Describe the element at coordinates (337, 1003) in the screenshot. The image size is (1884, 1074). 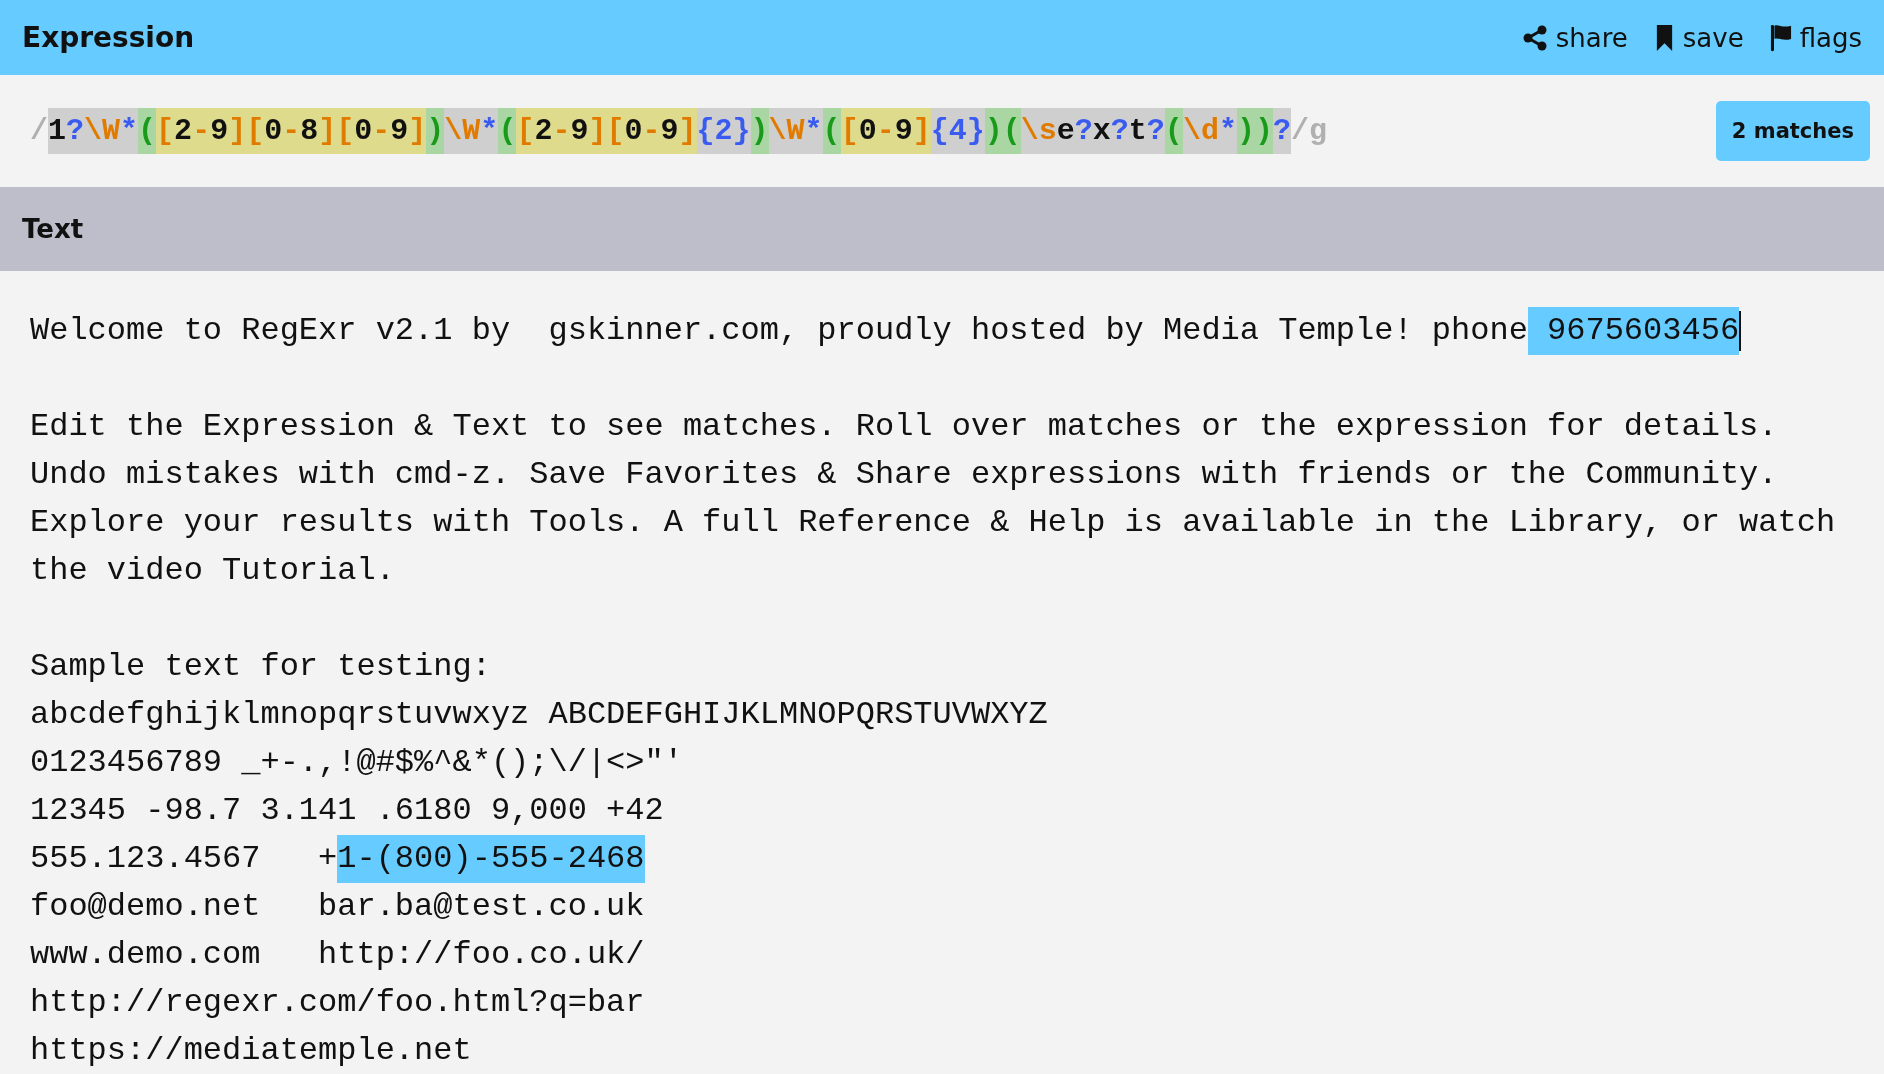
I see `text-line: http://regexr.com/foo.html?q=bar` at that location.